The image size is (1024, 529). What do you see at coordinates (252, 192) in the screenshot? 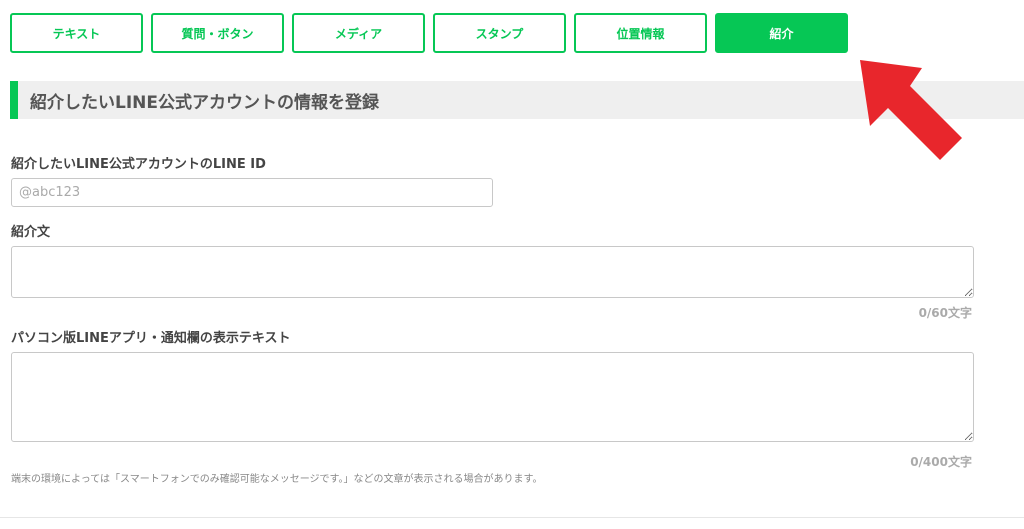
I see `line-id-input` at bounding box center [252, 192].